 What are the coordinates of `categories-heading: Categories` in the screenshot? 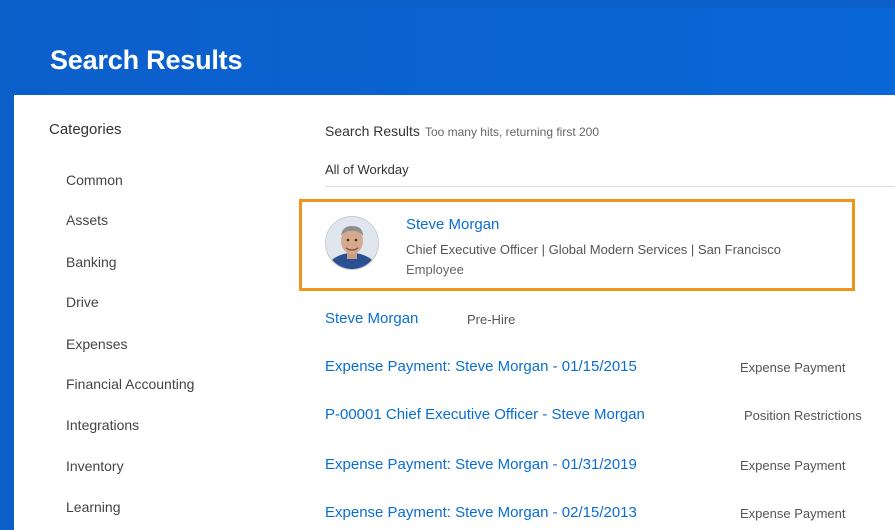 It's located at (85, 129).